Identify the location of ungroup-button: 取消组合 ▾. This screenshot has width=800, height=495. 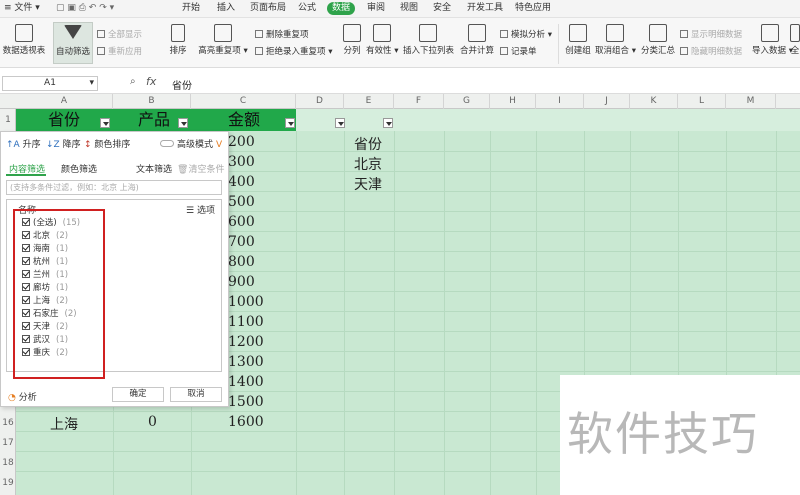
(615, 40).